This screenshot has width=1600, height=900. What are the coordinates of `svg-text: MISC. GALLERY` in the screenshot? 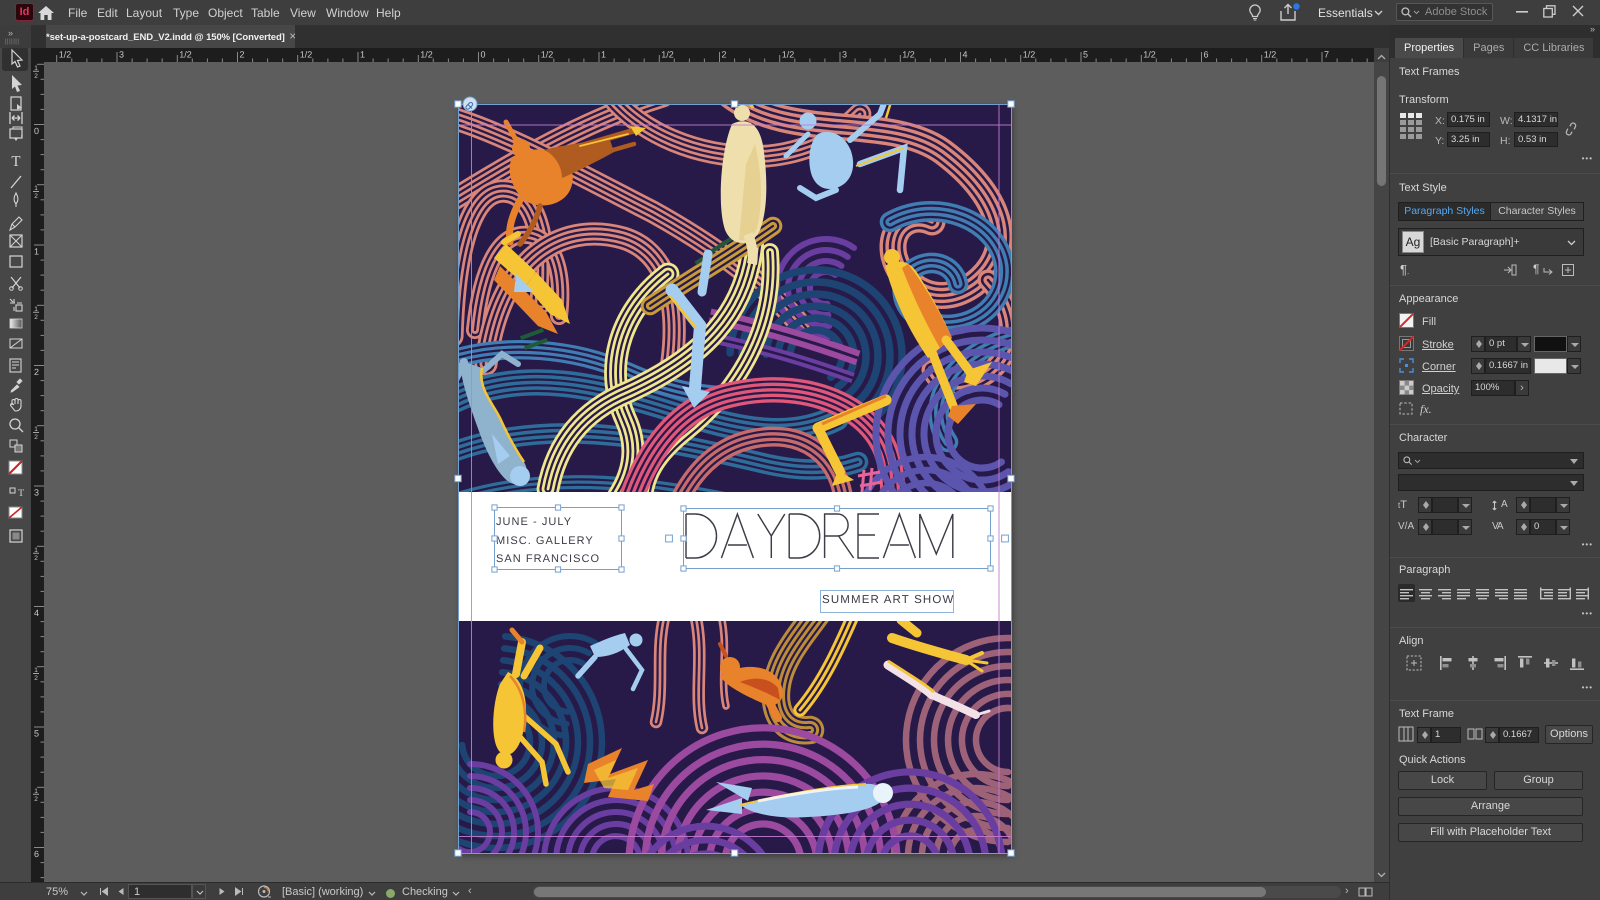 It's located at (545, 541).